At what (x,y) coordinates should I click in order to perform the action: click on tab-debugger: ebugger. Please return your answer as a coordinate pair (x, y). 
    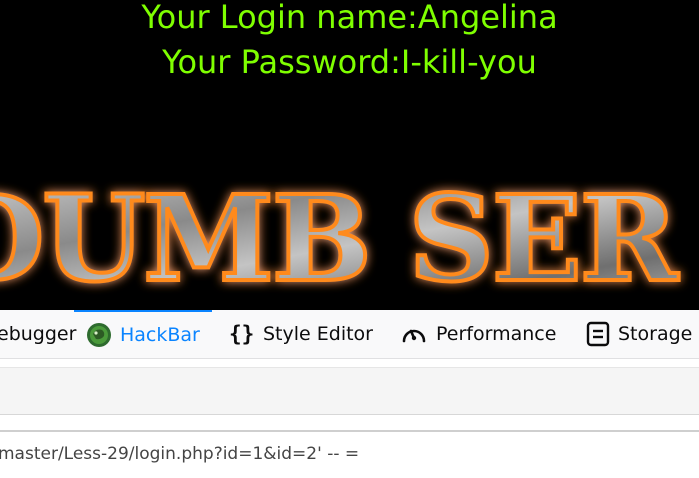
    Looking at the image, I should click on (38, 334).